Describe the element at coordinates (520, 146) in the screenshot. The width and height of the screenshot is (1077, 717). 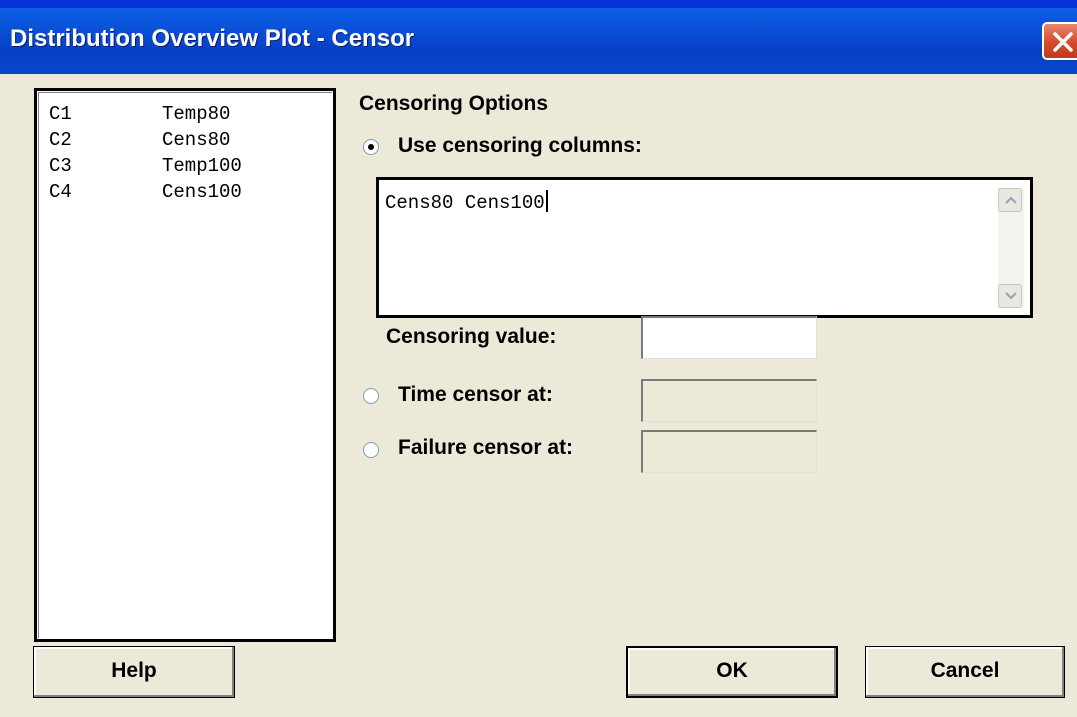
I see `use-censoring-columns-label: Use censoring columns:` at that location.